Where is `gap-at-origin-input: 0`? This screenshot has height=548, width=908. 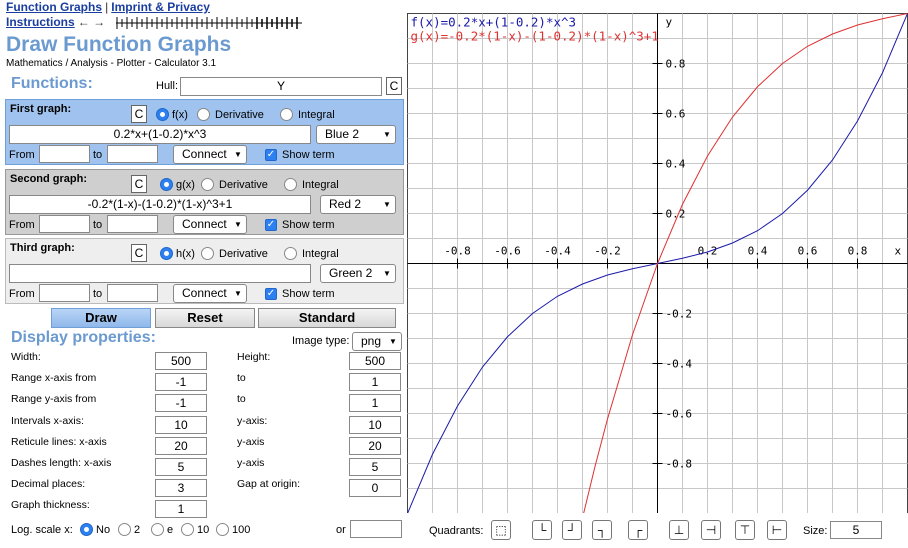
gap-at-origin-input: 0 is located at coordinates (375, 488).